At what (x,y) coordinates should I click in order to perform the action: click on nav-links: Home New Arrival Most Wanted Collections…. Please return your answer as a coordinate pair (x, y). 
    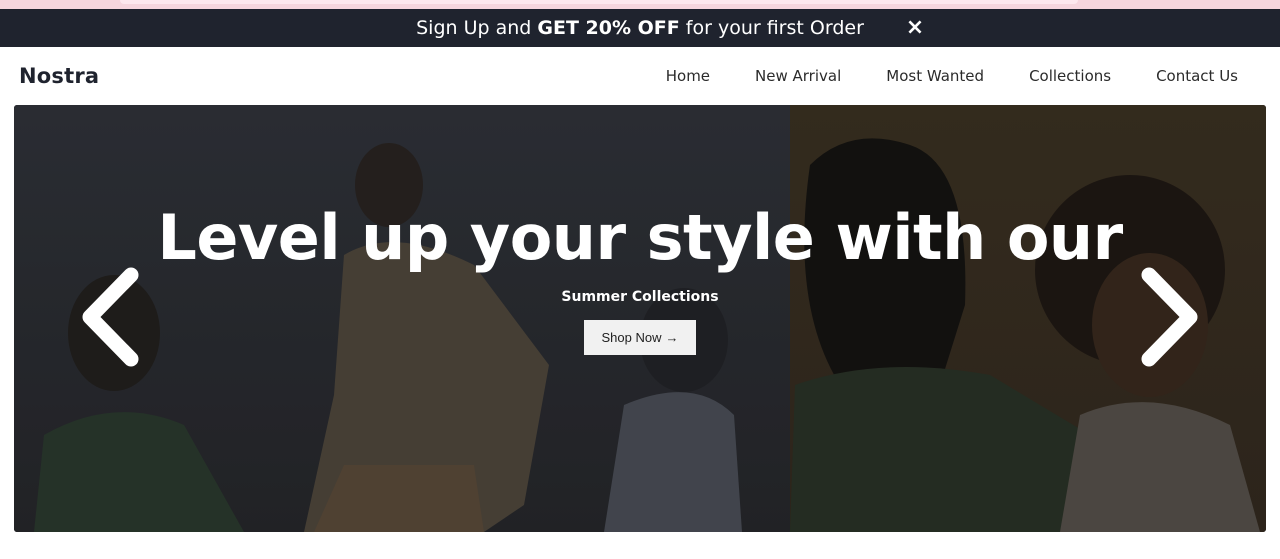
    Looking at the image, I should click on (929, 76).